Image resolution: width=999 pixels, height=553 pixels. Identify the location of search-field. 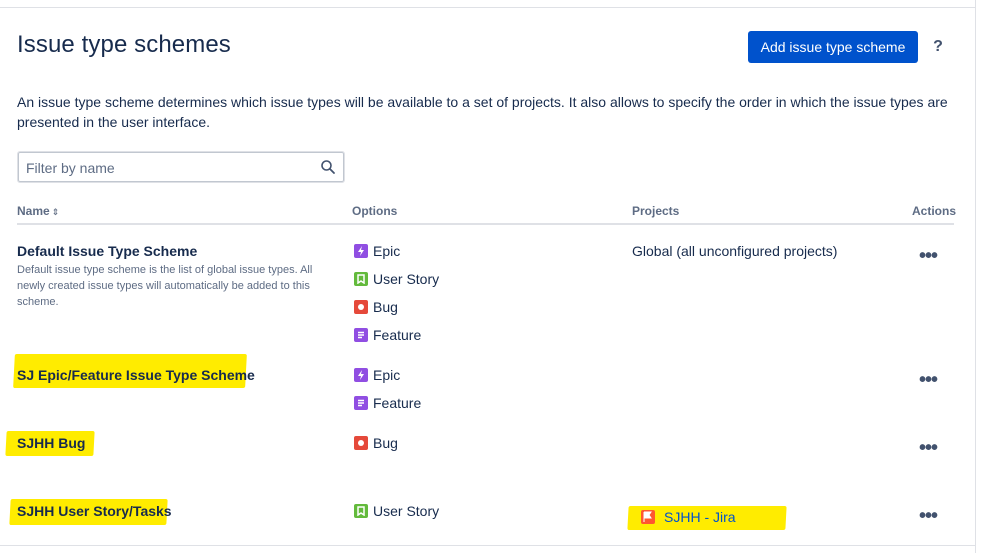
(181, 167).